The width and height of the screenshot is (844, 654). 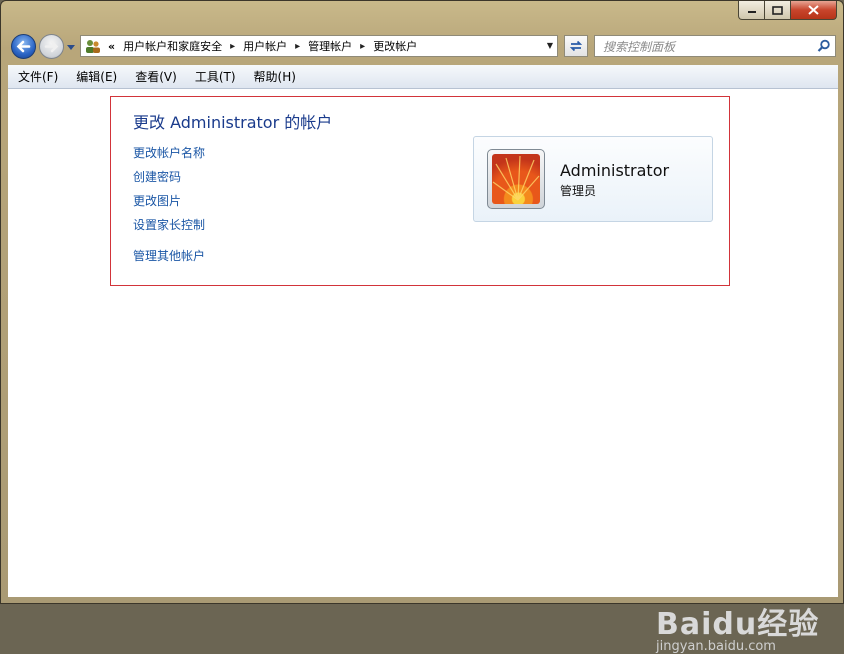 I want to click on forward-button, so click(x=51, y=46).